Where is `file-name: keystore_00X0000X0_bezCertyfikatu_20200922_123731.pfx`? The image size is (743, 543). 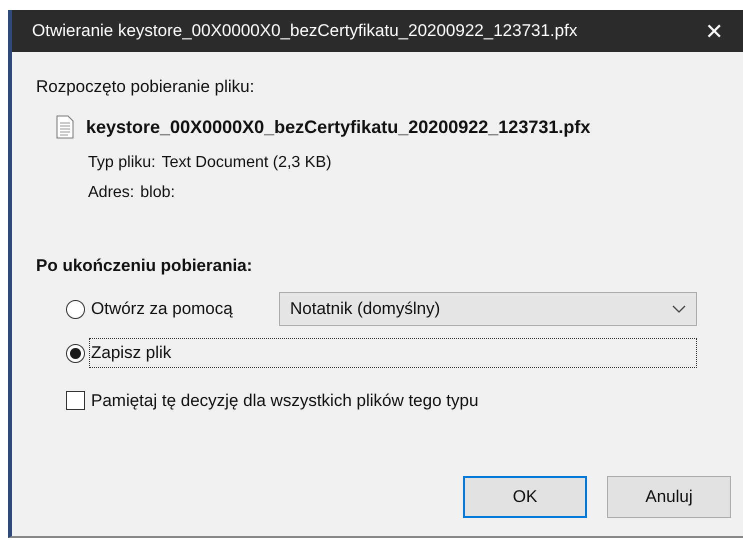
file-name: keystore_00X0000X0_bezCertyfikatu_20200922_123731.pfx is located at coordinates (338, 127).